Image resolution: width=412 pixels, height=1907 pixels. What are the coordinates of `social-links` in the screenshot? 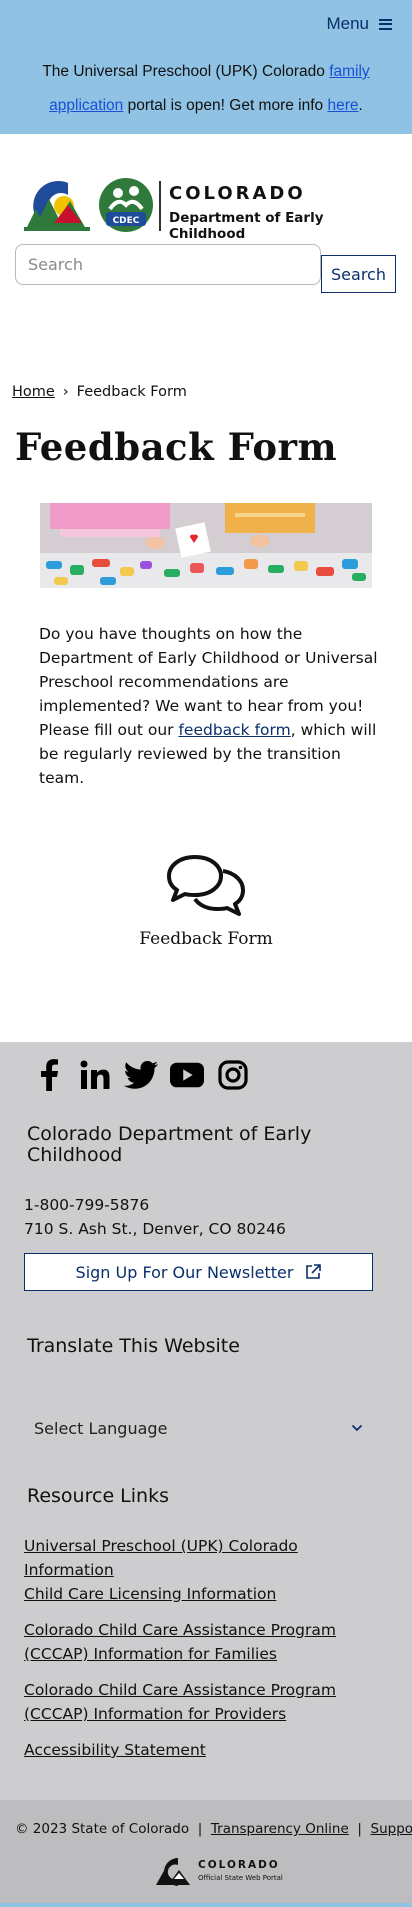 It's located at (141, 1075).